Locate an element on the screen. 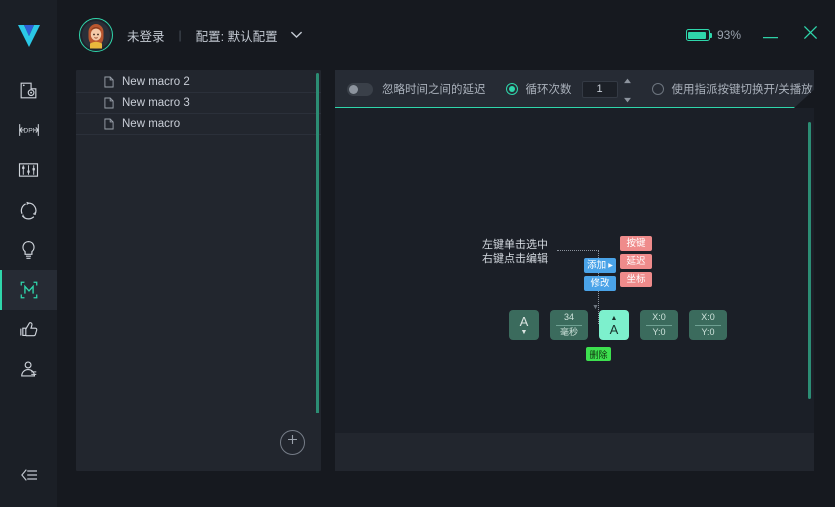 This screenshot has height=507, width=835. sidebar-item-equalizer is located at coordinates (28, 170).